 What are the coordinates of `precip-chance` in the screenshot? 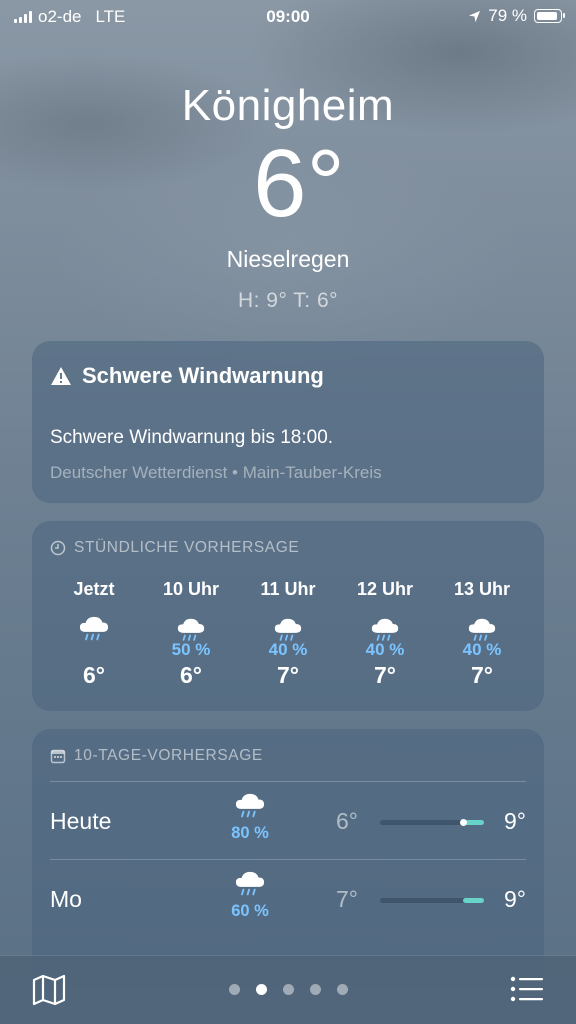 It's located at (94, 650).